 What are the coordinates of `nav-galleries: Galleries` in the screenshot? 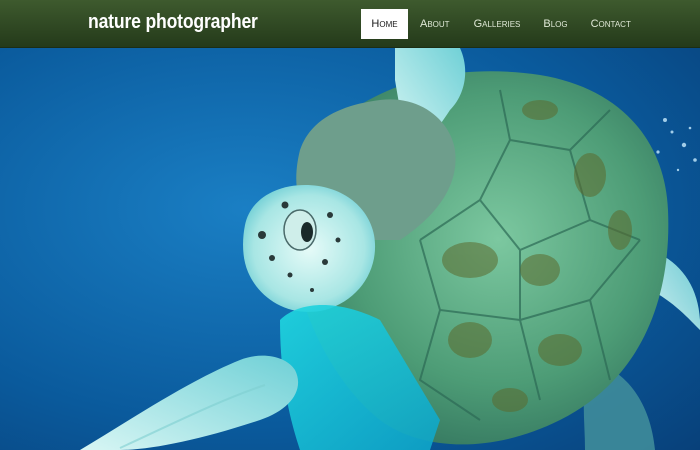 It's located at (497, 24).